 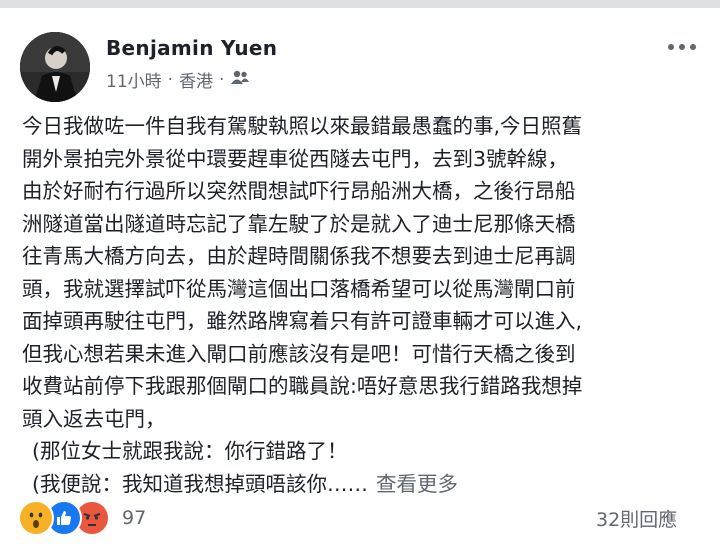 I want to click on author-name: Benjamin Yuen, so click(x=191, y=48).